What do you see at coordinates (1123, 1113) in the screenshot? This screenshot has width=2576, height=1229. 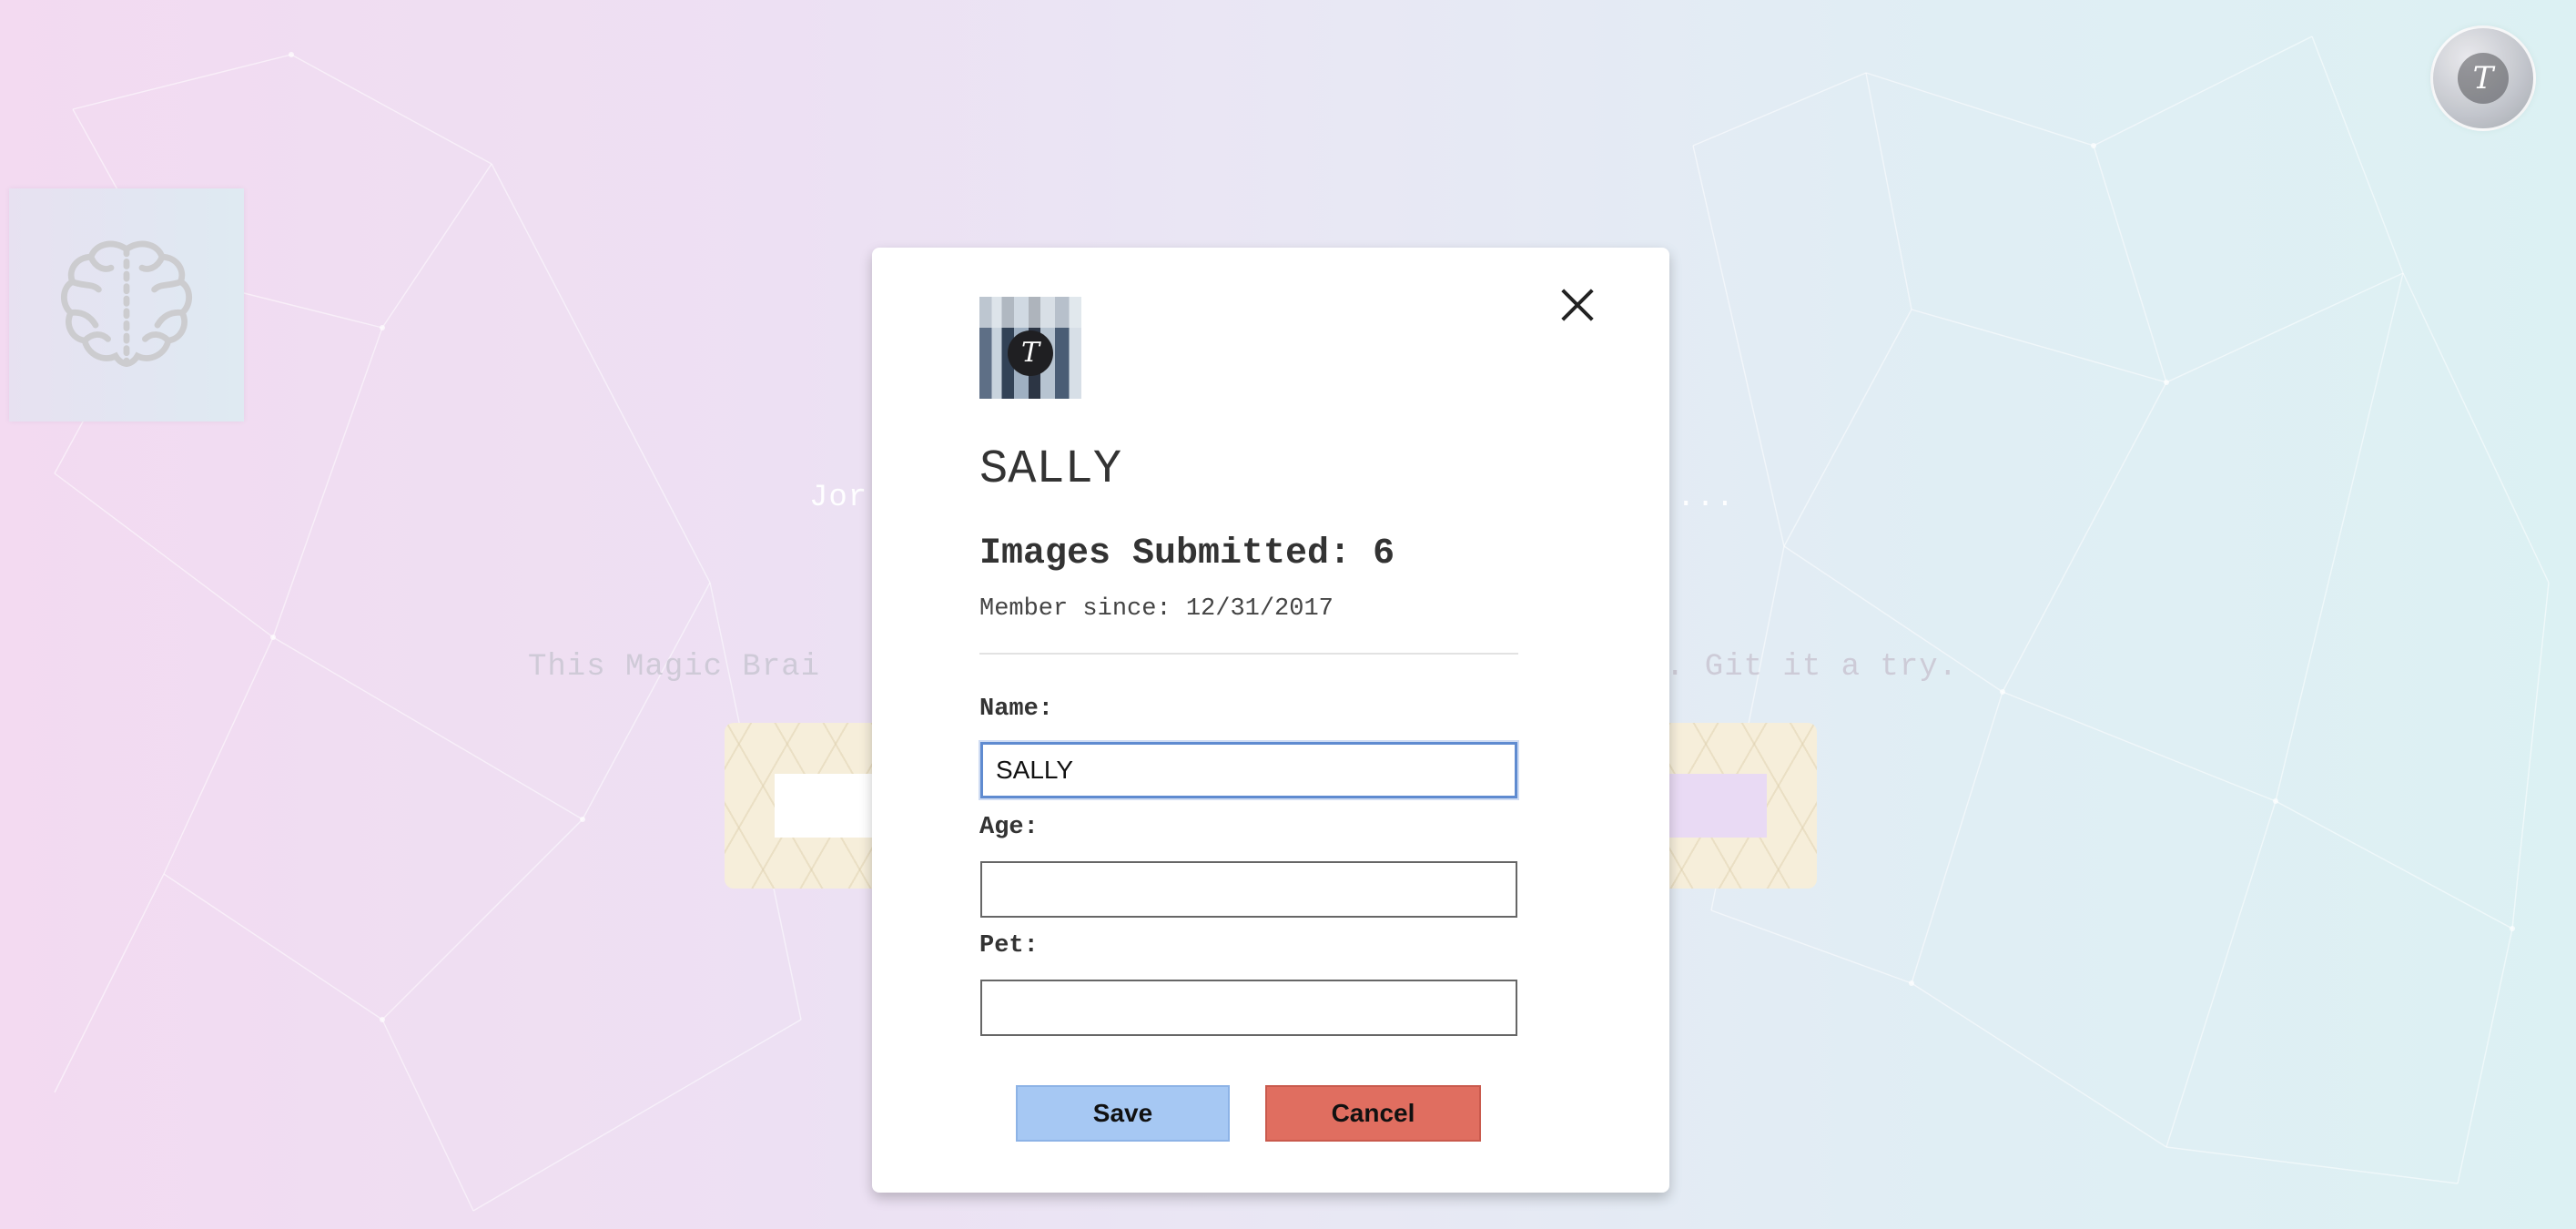 I see `save-button: Save` at bounding box center [1123, 1113].